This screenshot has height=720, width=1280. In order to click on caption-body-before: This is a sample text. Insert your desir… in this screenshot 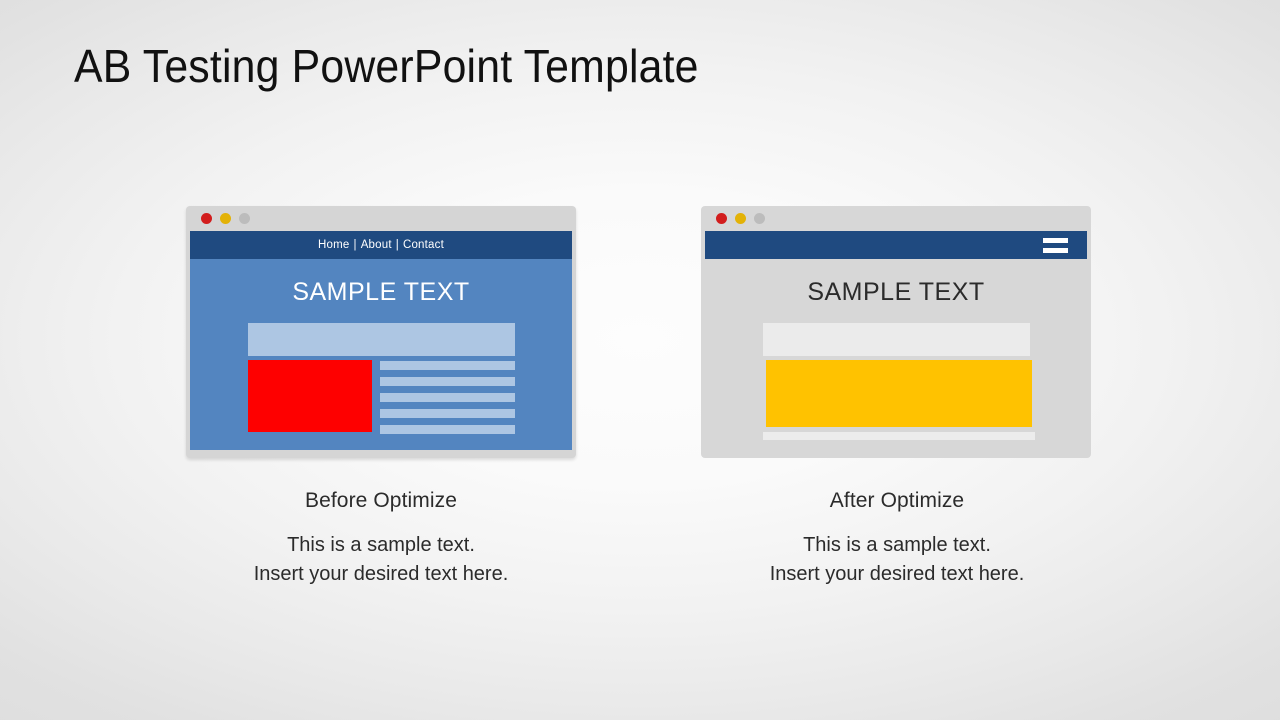, I will do `click(381, 560)`.